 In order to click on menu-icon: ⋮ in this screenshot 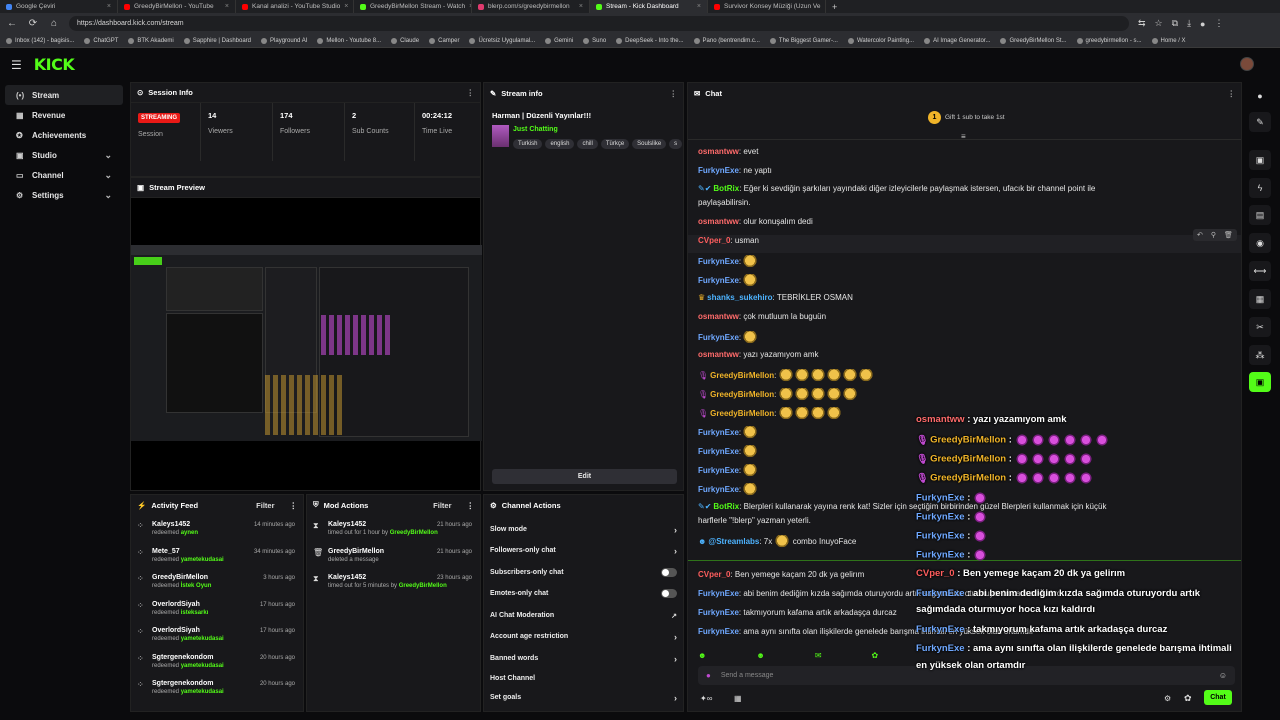, I will do `click(1218, 23)`.